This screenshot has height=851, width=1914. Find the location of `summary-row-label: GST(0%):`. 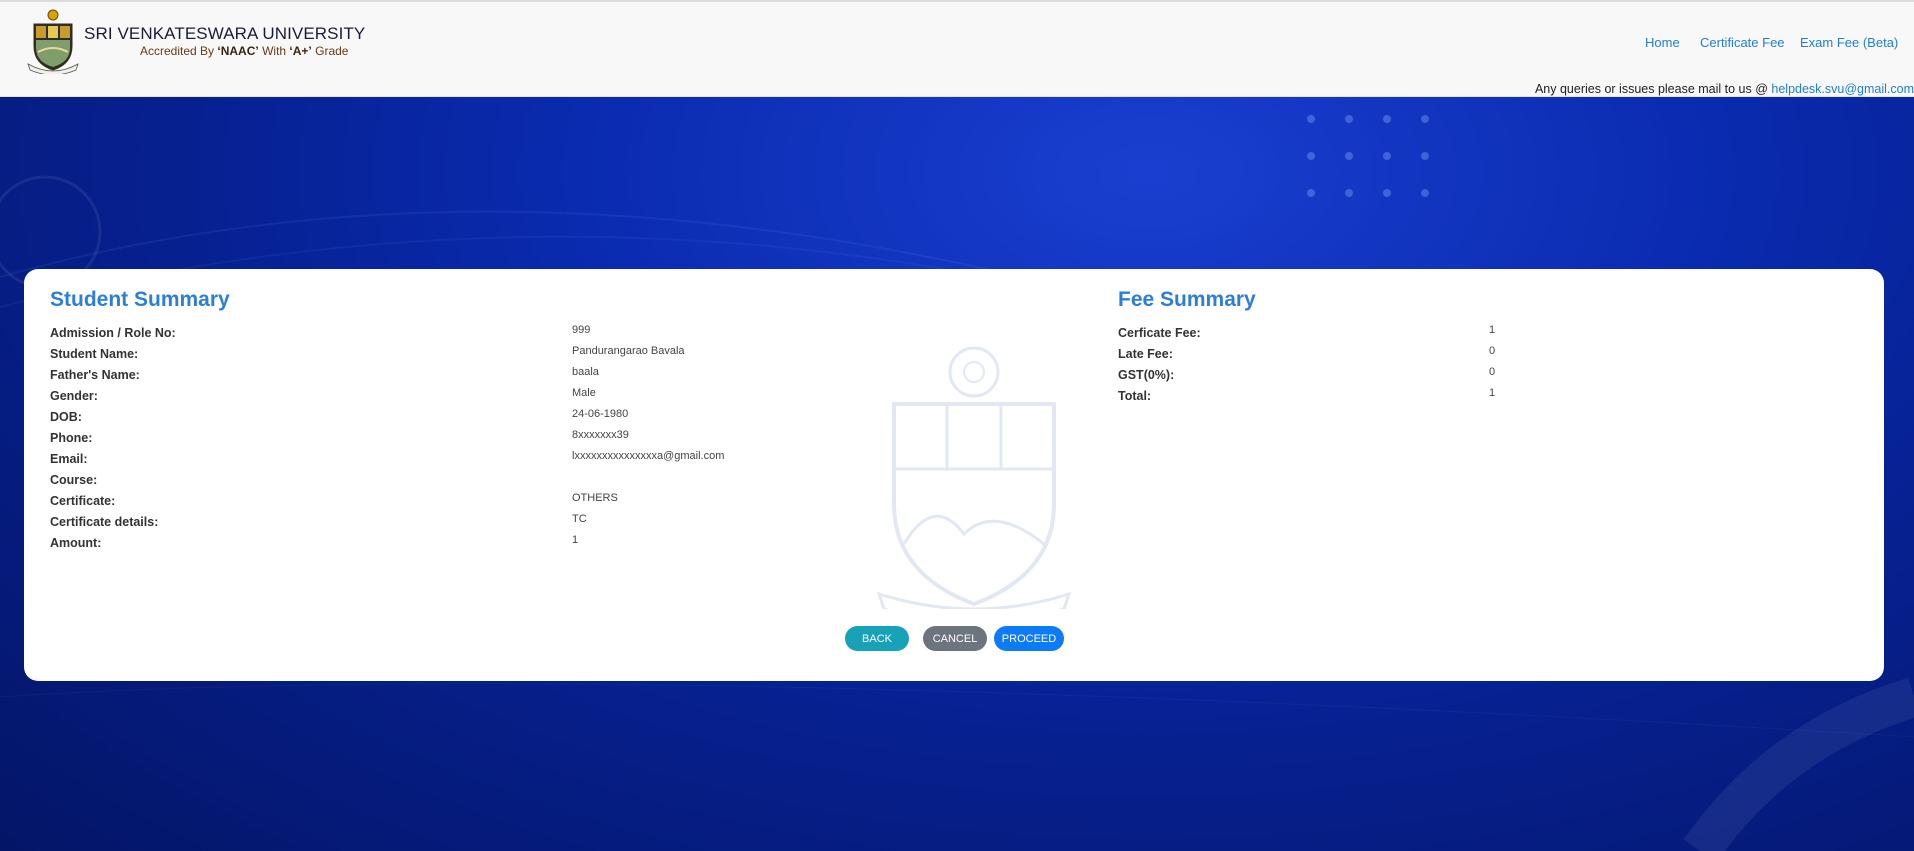

summary-row-label: GST(0%): is located at coordinates (1146, 375).